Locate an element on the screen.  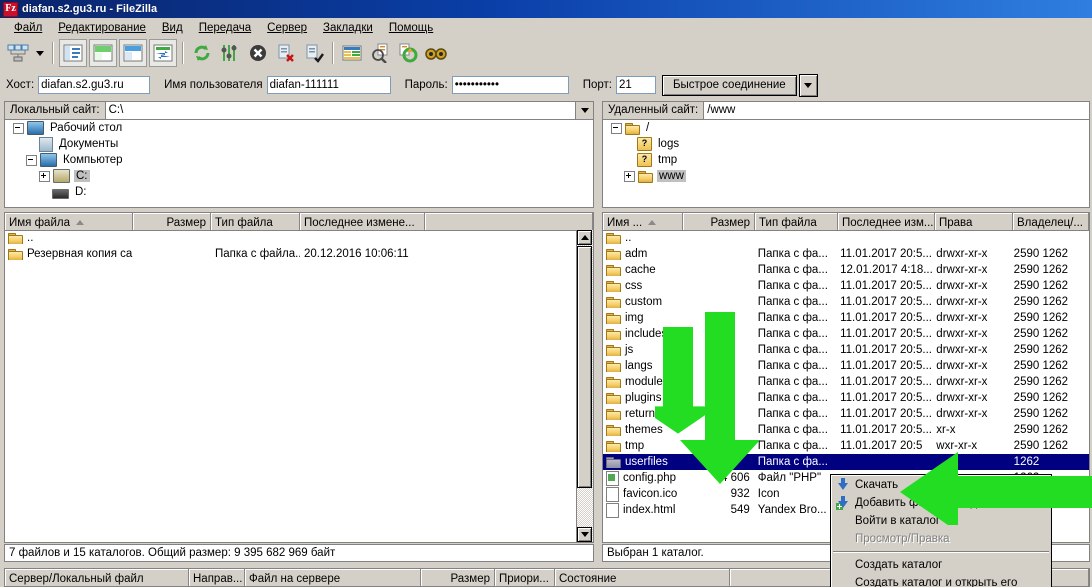
filter-icon is located at coordinates (352, 53).